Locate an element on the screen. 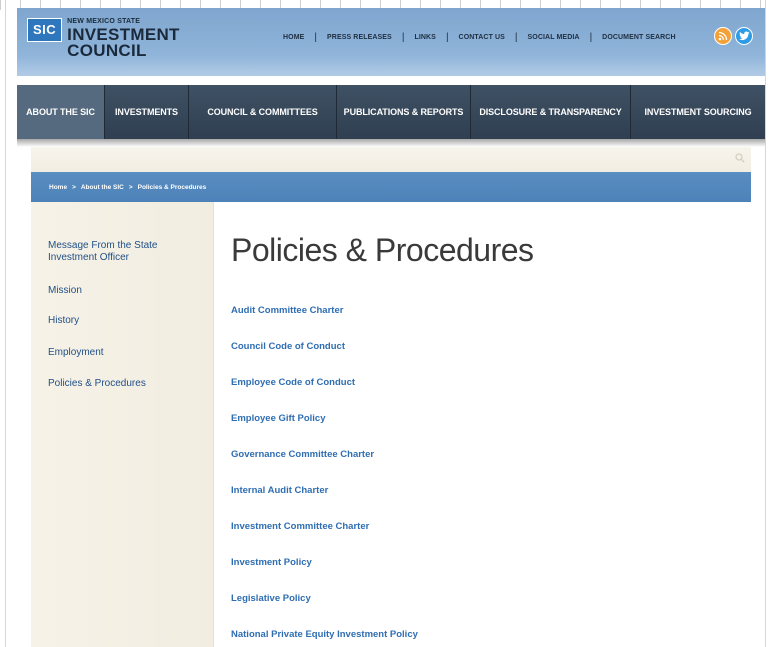  doc-link: Council Code of Conduct is located at coordinates (288, 346).